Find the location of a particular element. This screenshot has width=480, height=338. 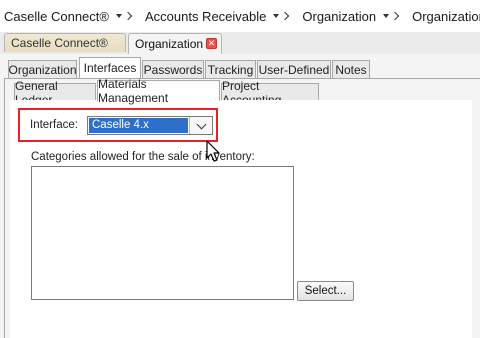

subtab-materials-management: Materials Management is located at coordinates (158, 91).